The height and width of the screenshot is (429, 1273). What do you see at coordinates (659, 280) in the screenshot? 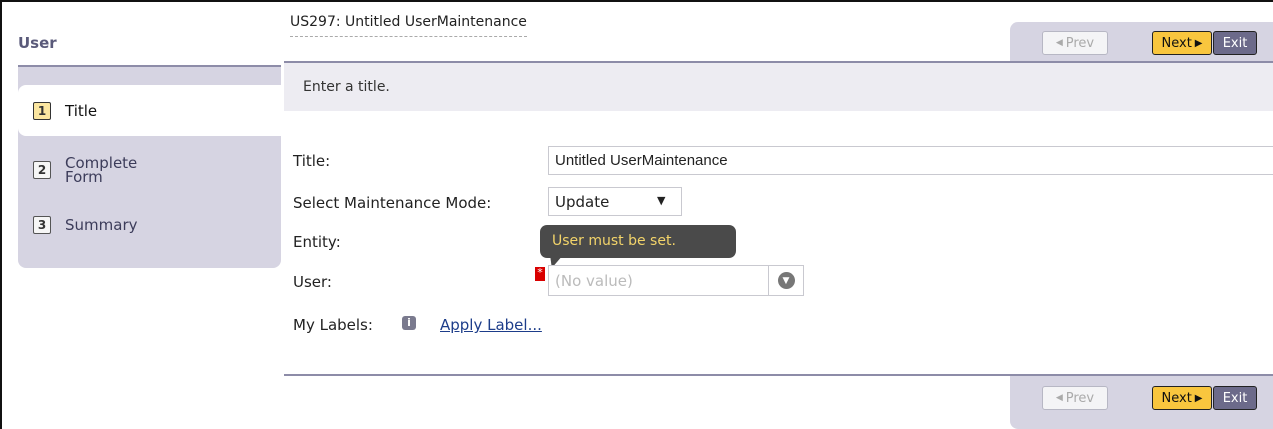
I see `user-input: (No value)` at bounding box center [659, 280].